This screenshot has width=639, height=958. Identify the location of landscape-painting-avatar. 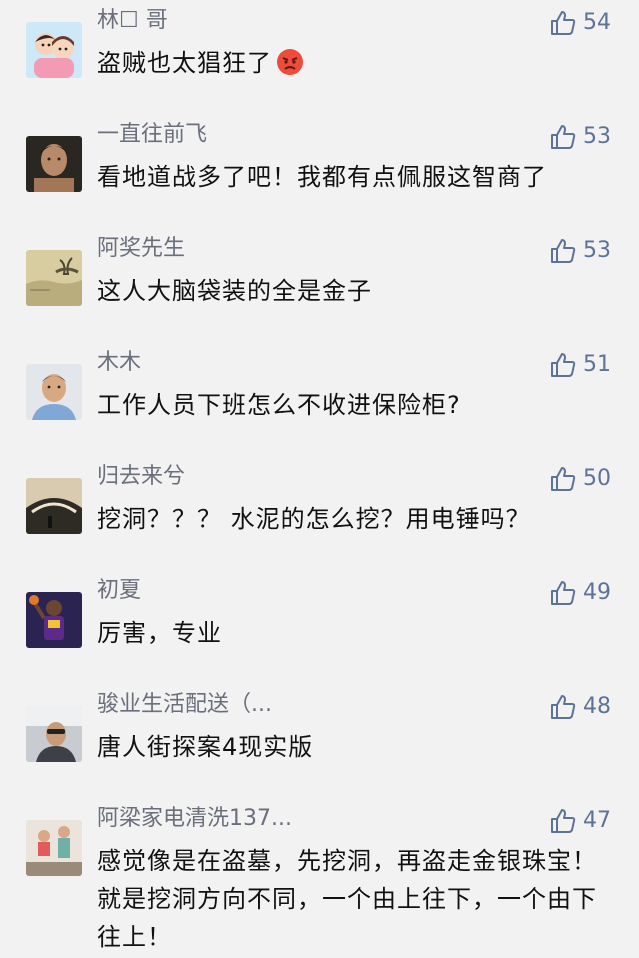
(54, 278).